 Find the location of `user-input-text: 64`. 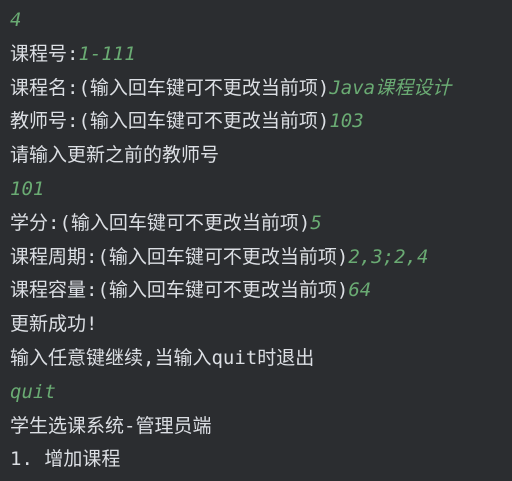

user-input-text: 64 is located at coordinates (360, 290).